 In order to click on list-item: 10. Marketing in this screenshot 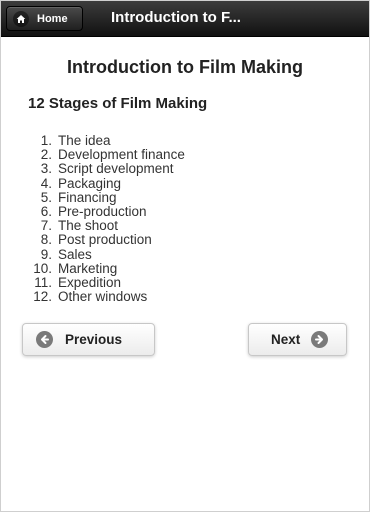, I will do `click(104, 268)`.